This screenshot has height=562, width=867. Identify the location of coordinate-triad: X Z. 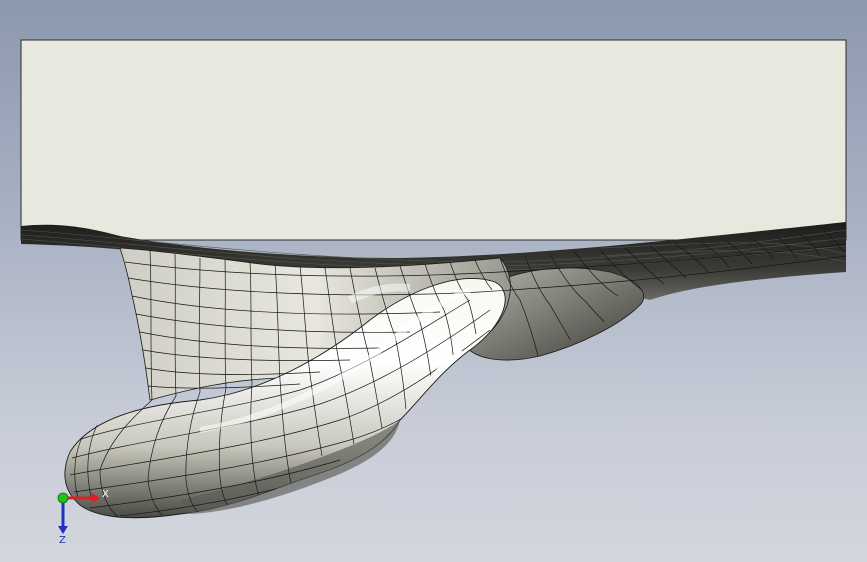
(83, 516).